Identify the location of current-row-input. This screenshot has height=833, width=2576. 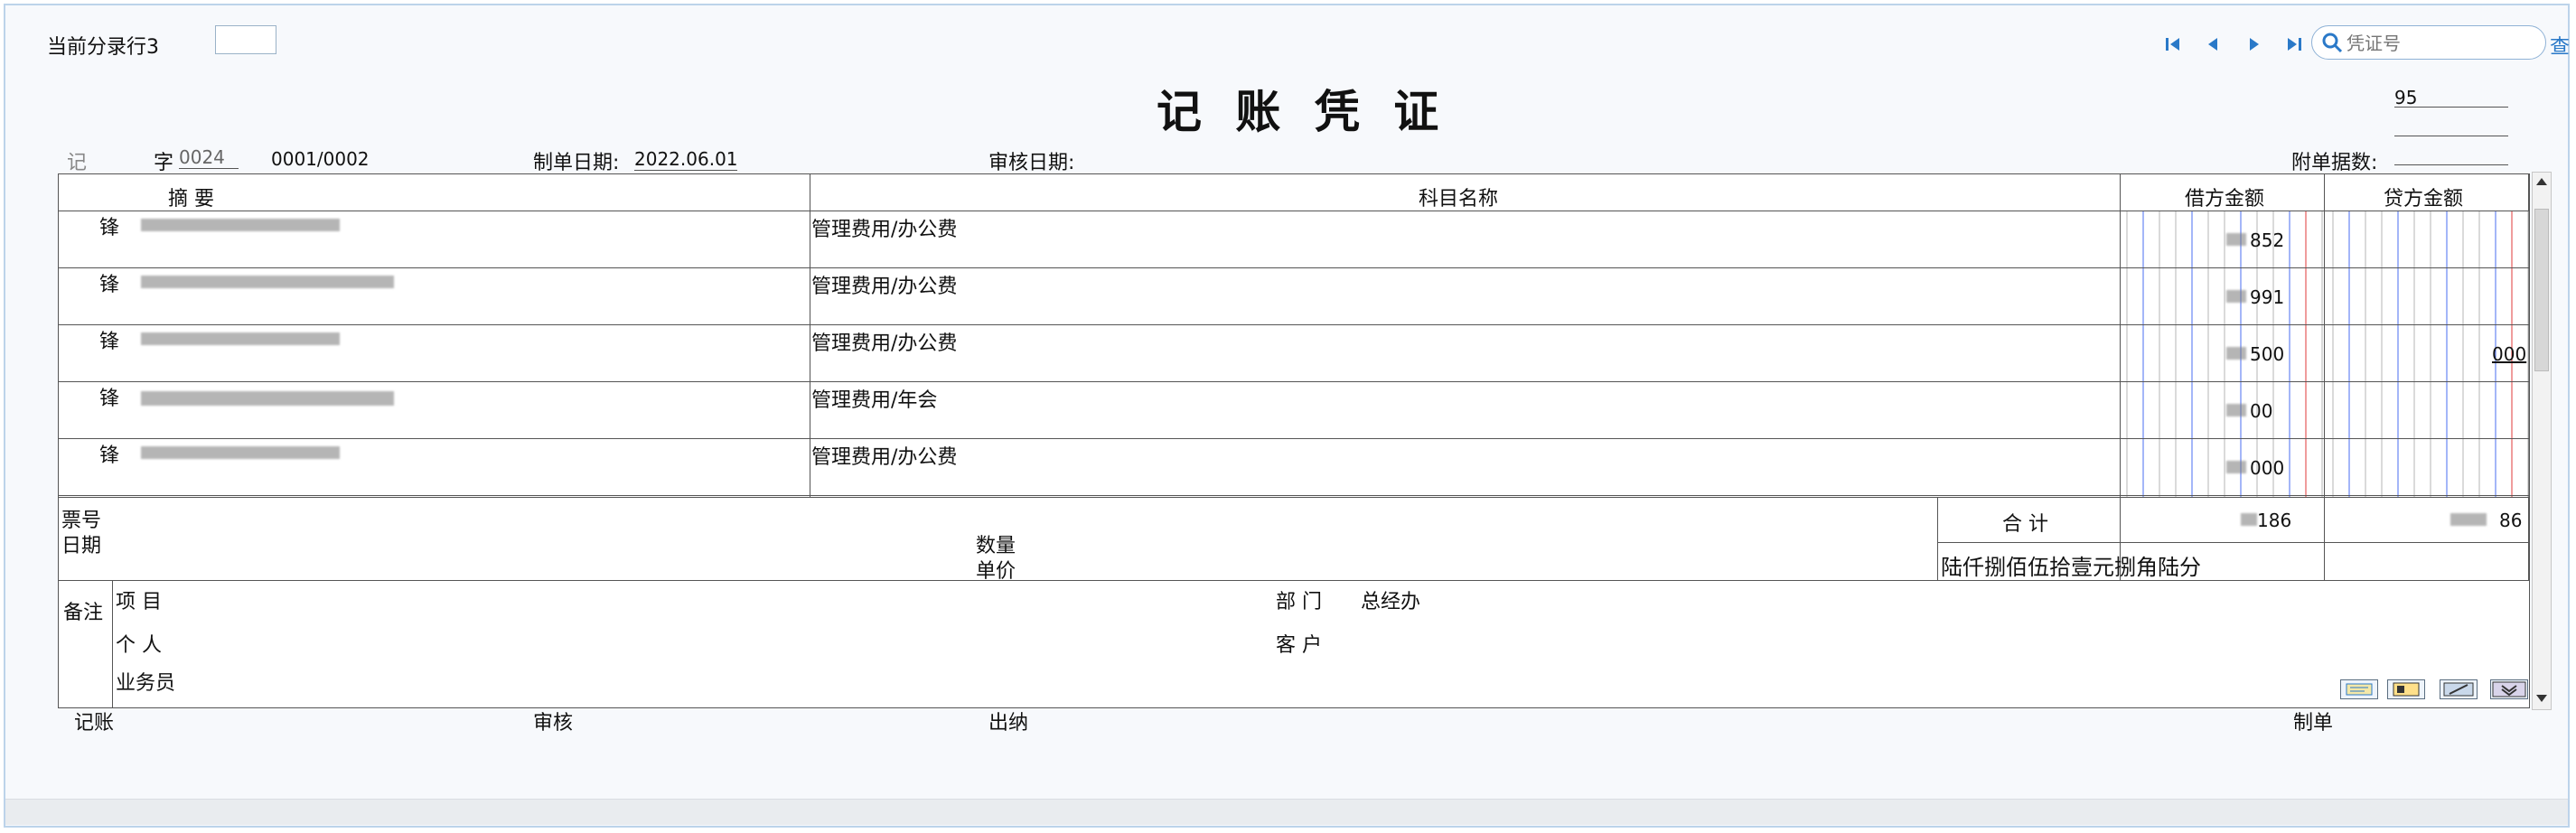
(245, 39).